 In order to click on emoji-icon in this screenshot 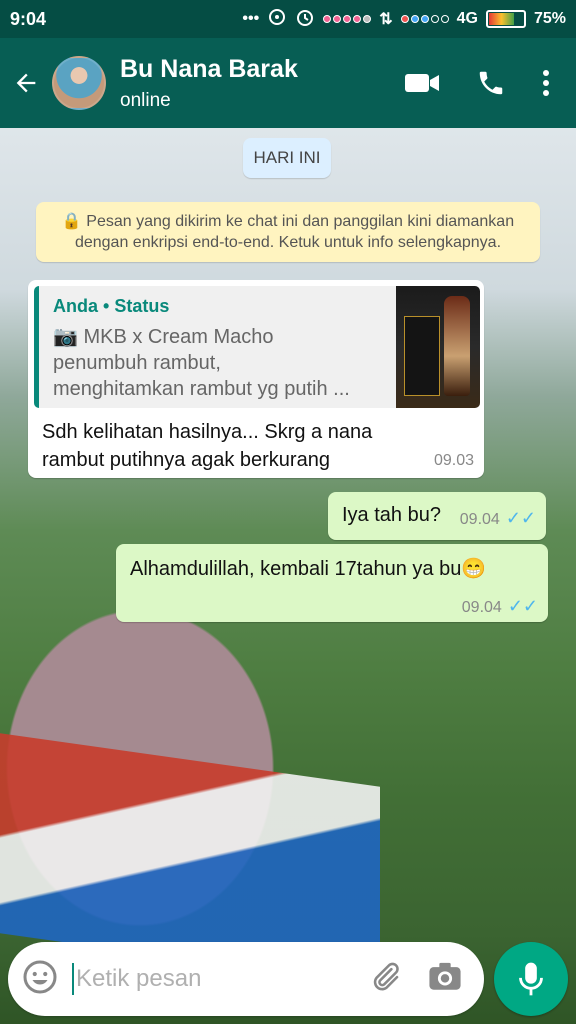, I will do `click(40, 979)`.